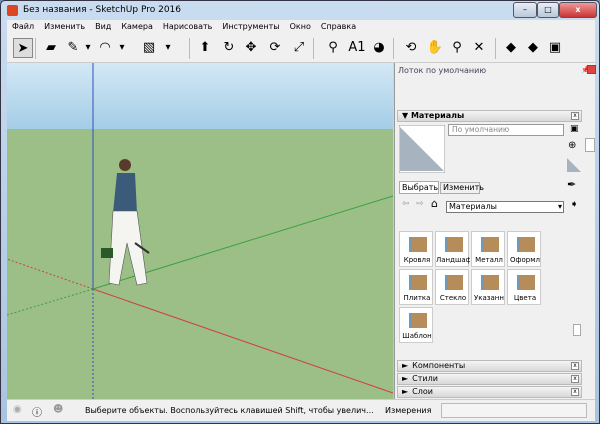 This screenshot has width=600, height=424. What do you see at coordinates (23, 27) in the screenshot?
I see `menu-item: Файл` at bounding box center [23, 27].